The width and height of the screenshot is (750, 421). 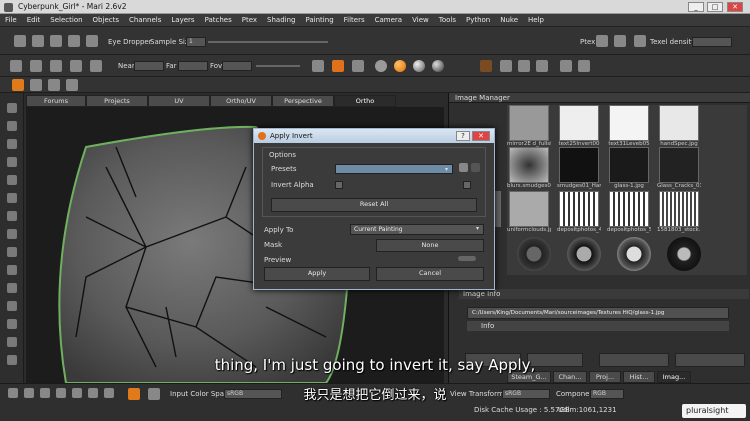 What do you see at coordinates (278, 66) in the screenshot?
I see `fov-slider` at bounding box center [278, 66].